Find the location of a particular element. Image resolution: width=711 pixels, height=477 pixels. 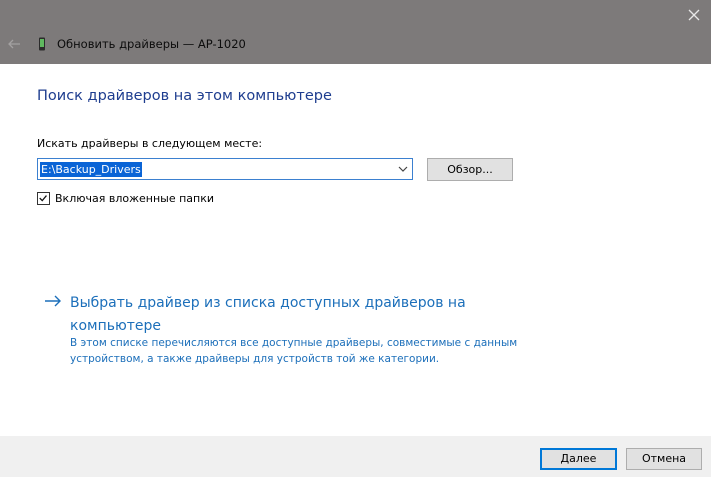

page-heading: Поиск драйверов на этом компьютере is located at coordinates (184, 96).